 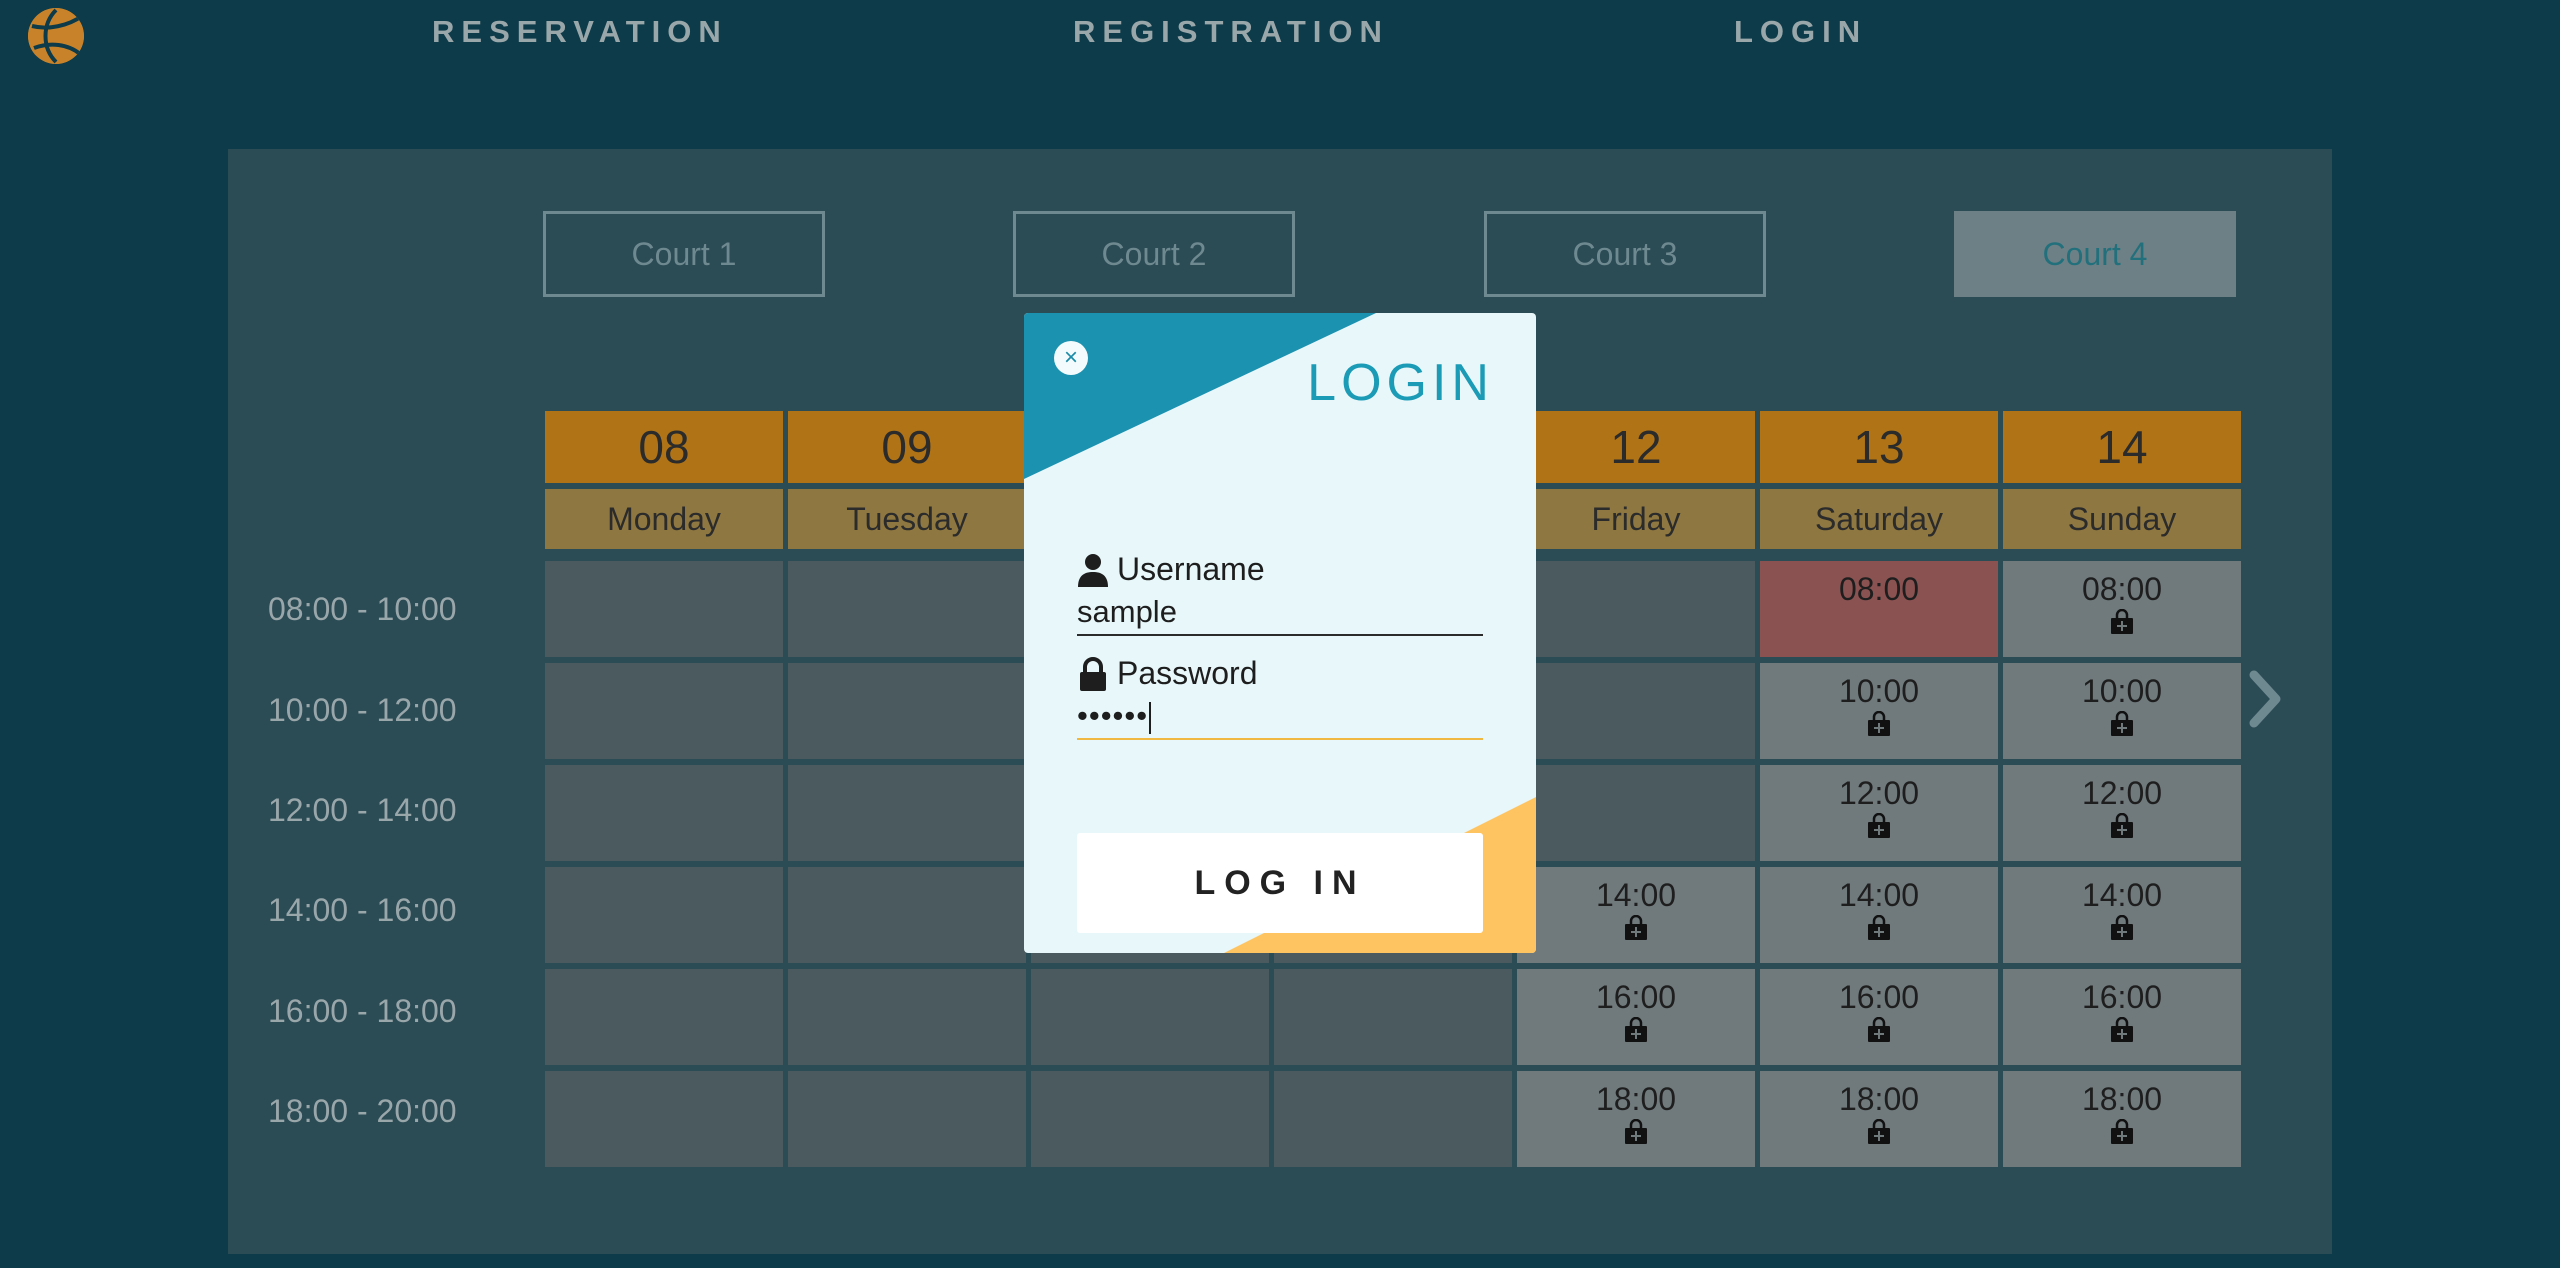 What do you see at coordinates (1093, 673) in the screenshot?
I see `lock-icon` at bounding box center [1093, 673].